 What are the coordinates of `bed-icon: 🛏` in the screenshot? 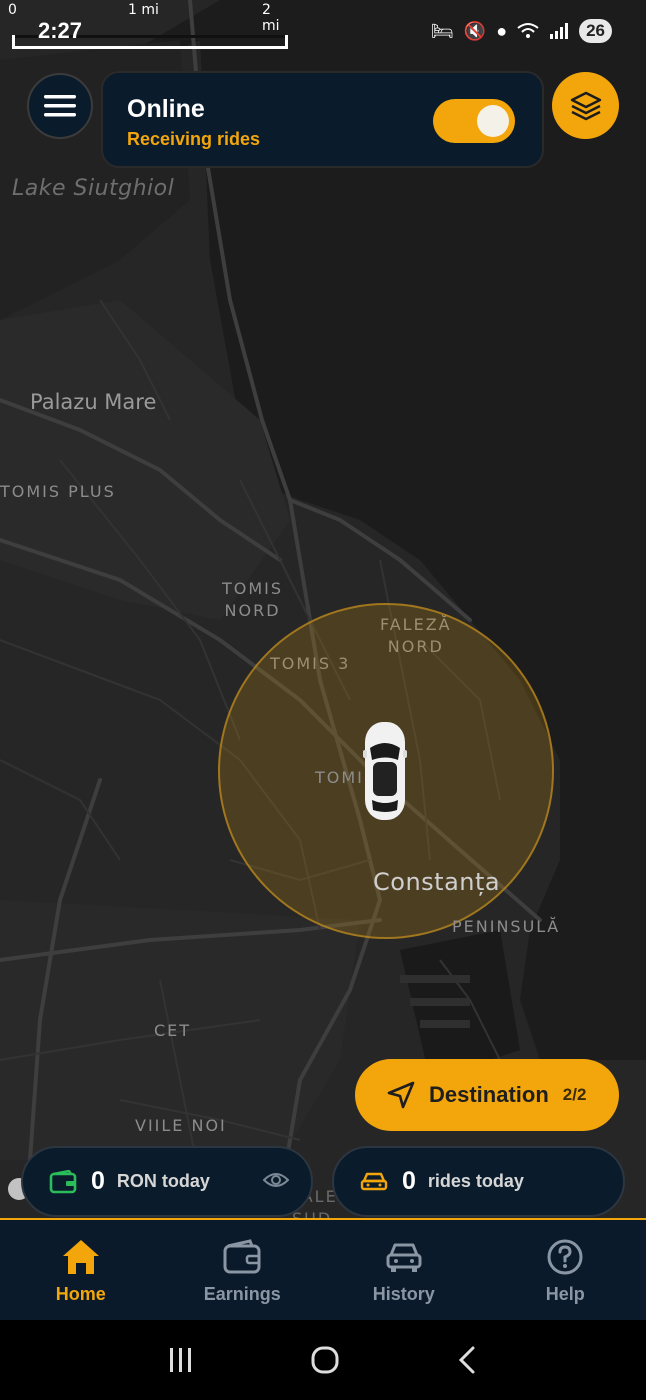 It's located at (442, 30).